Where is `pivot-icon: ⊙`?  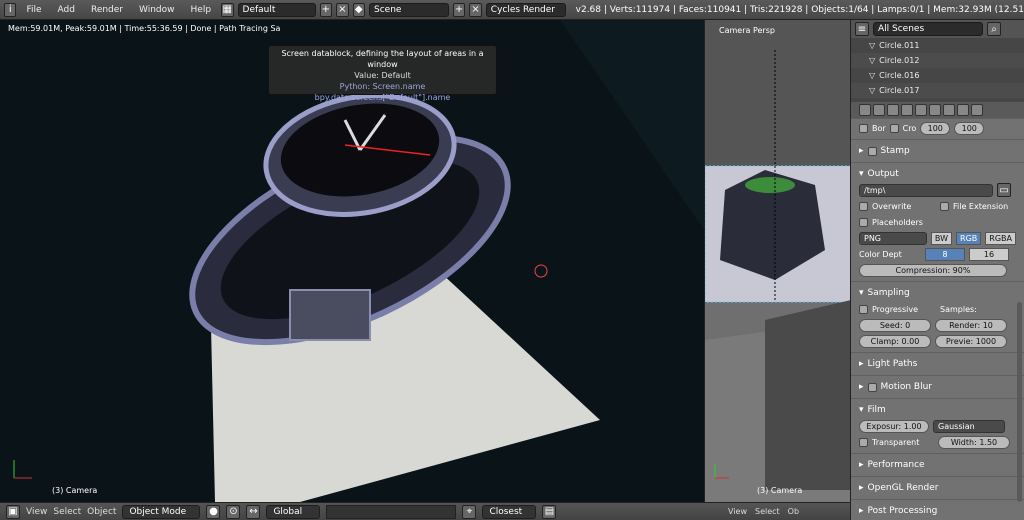 pivot-icon: ⊙ is located at coordinates (233, 511).